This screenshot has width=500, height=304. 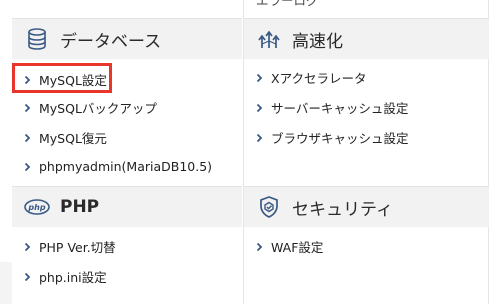 I want to click on menu-item-php-version: PHP Ver.切替, so click(x=70, y=246).